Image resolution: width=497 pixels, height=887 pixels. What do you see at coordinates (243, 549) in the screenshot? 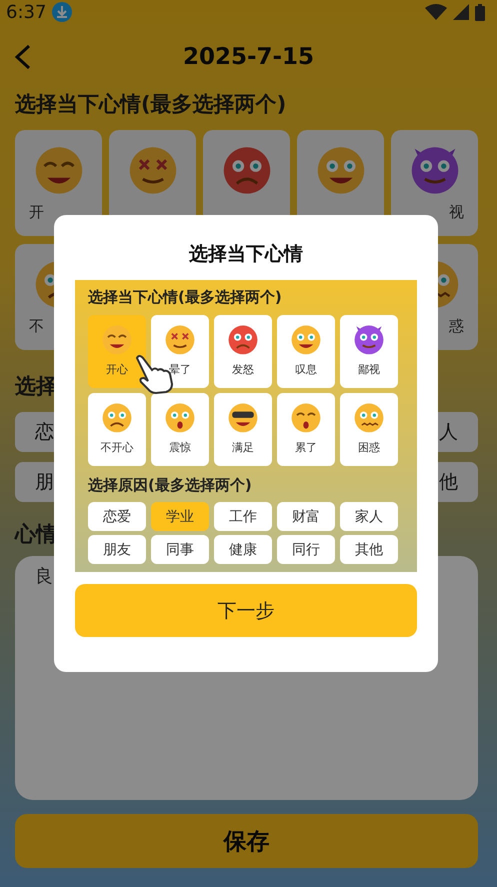
I see `reason-option: 健康` at bounding box center [243, 549].